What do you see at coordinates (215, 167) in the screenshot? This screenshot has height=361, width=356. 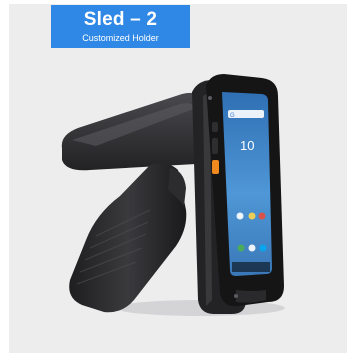 I see `side-button-orange` at bounding box center [215, 167].